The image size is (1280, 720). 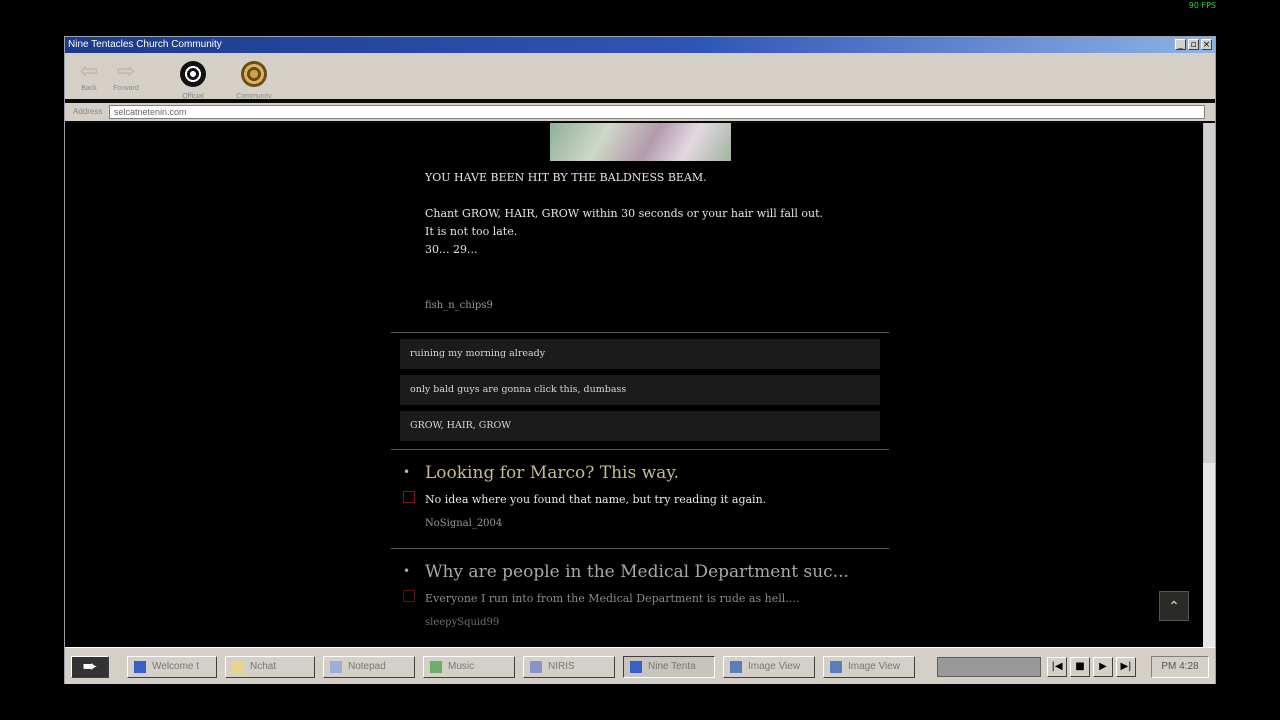 I want to click on comment: GROW, HAIR, GROW, so click(x=640, y=426).